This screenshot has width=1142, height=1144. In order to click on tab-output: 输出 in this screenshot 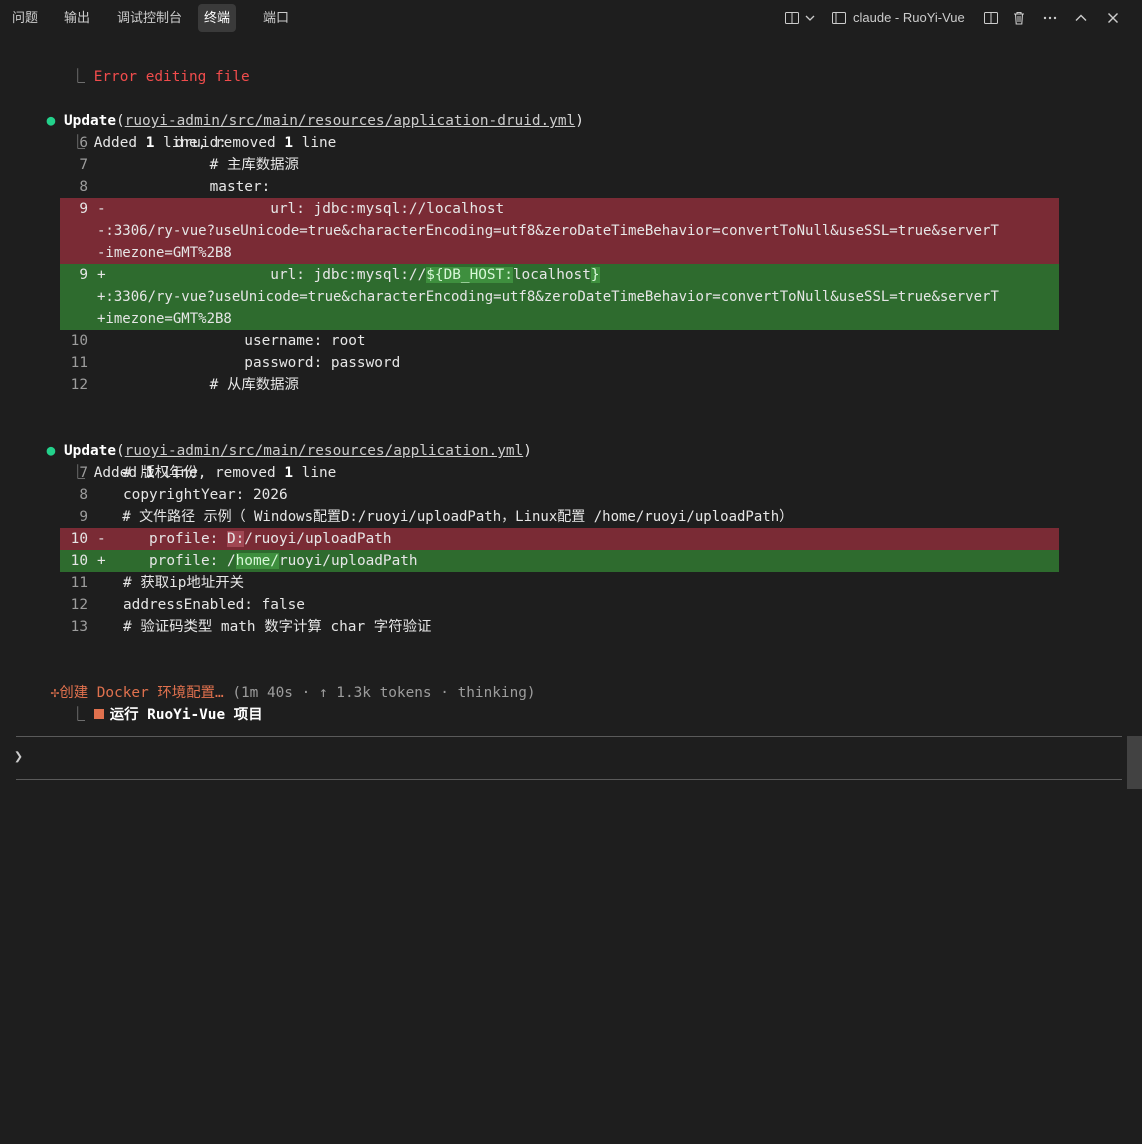, I will do `click(77, 18)`.